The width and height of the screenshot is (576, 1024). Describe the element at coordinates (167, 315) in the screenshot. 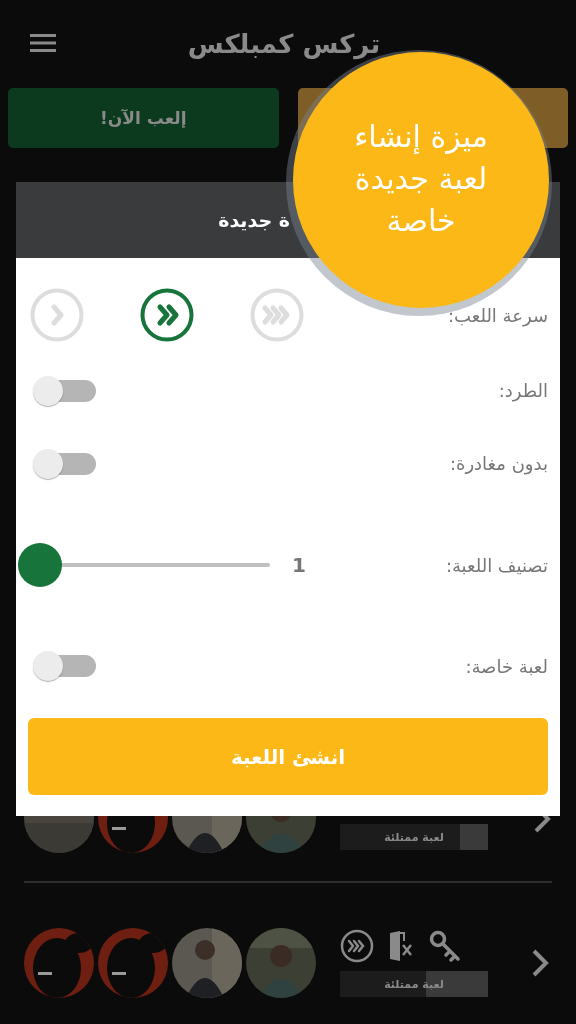

I see `speed-option-icon` at that location.